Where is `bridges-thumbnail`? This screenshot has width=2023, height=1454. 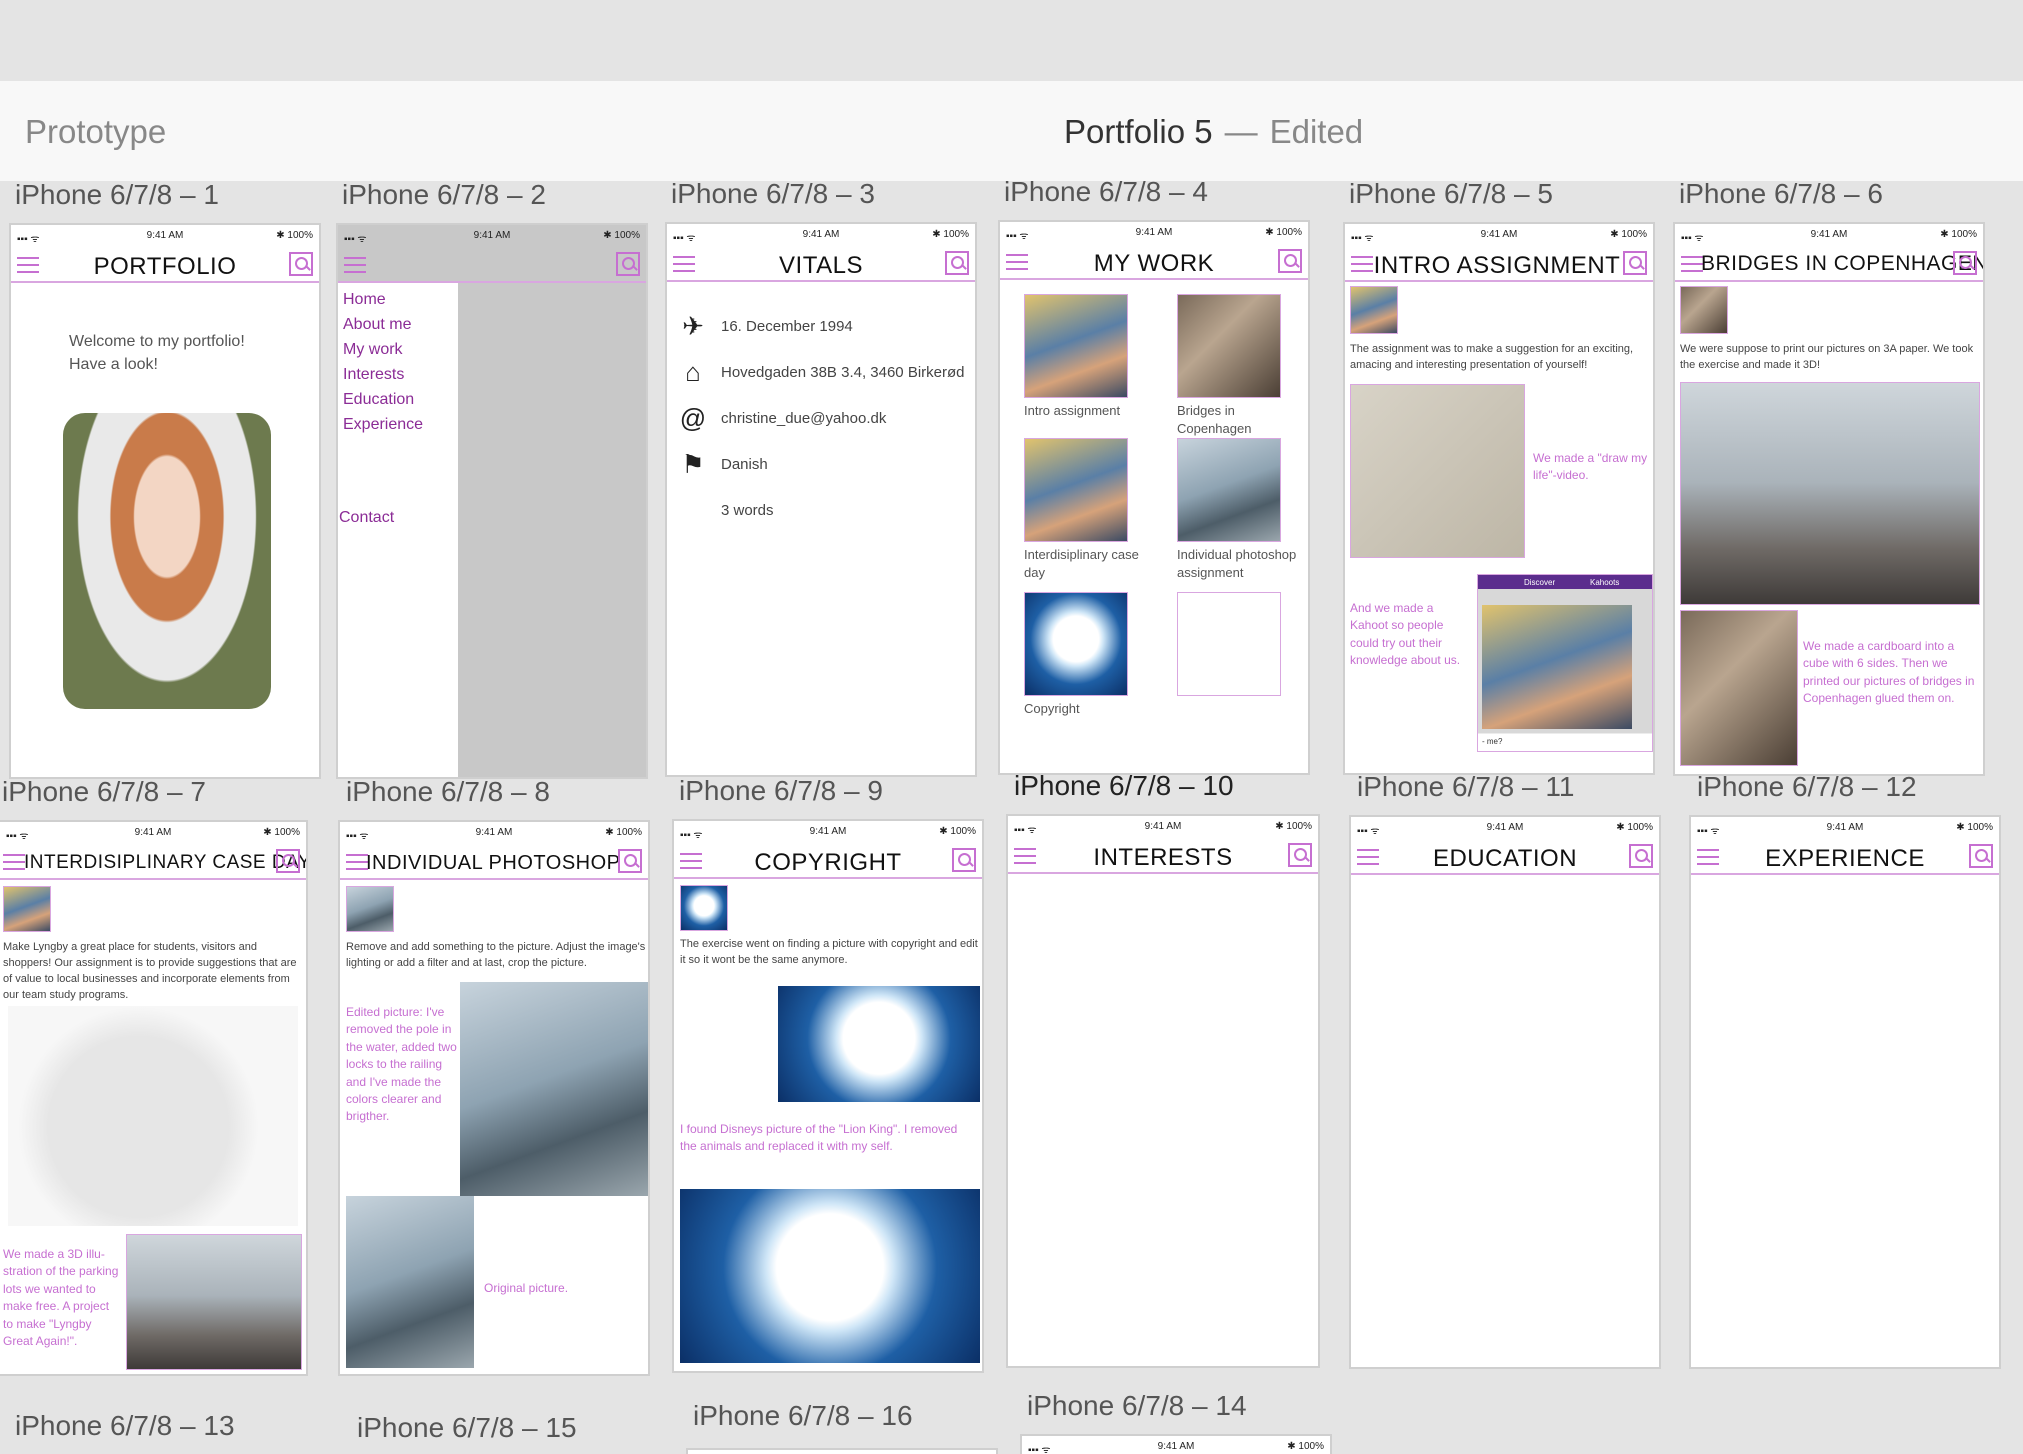
bridges-thumbnail is located at coordinates (1229, 346).